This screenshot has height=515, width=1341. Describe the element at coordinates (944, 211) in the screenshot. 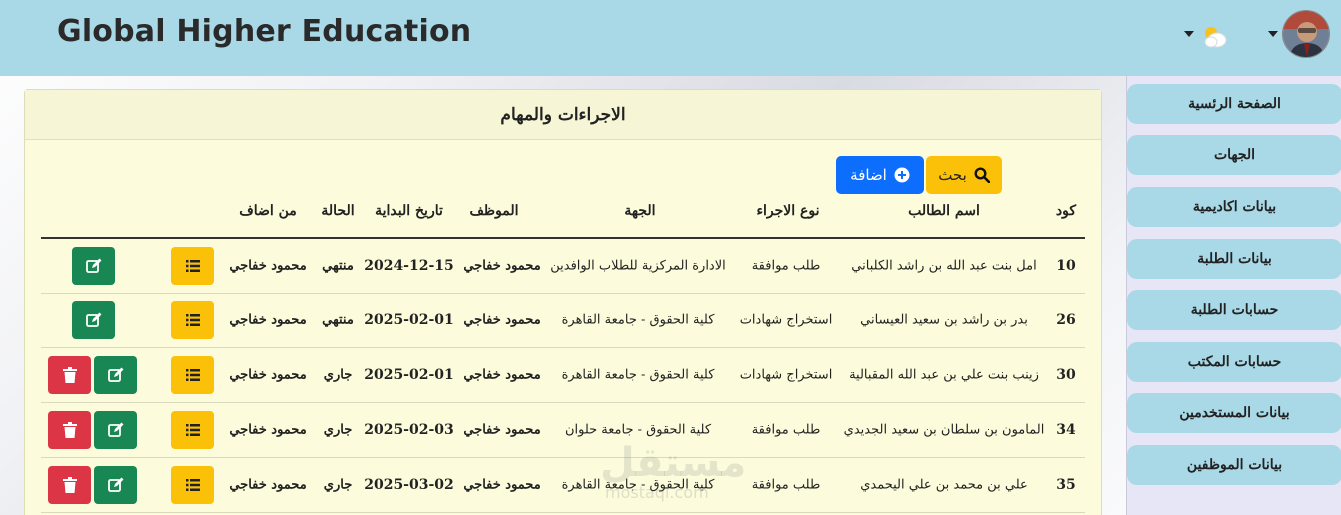

I see `column-header-student: اسم الطالب` at that location.